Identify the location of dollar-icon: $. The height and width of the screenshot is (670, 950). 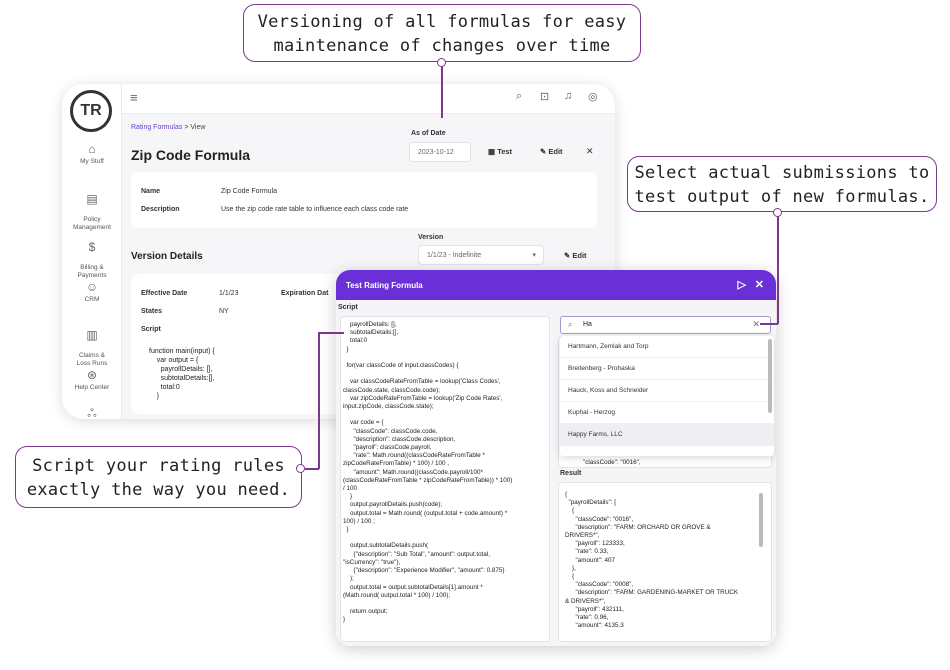
(92, 247).